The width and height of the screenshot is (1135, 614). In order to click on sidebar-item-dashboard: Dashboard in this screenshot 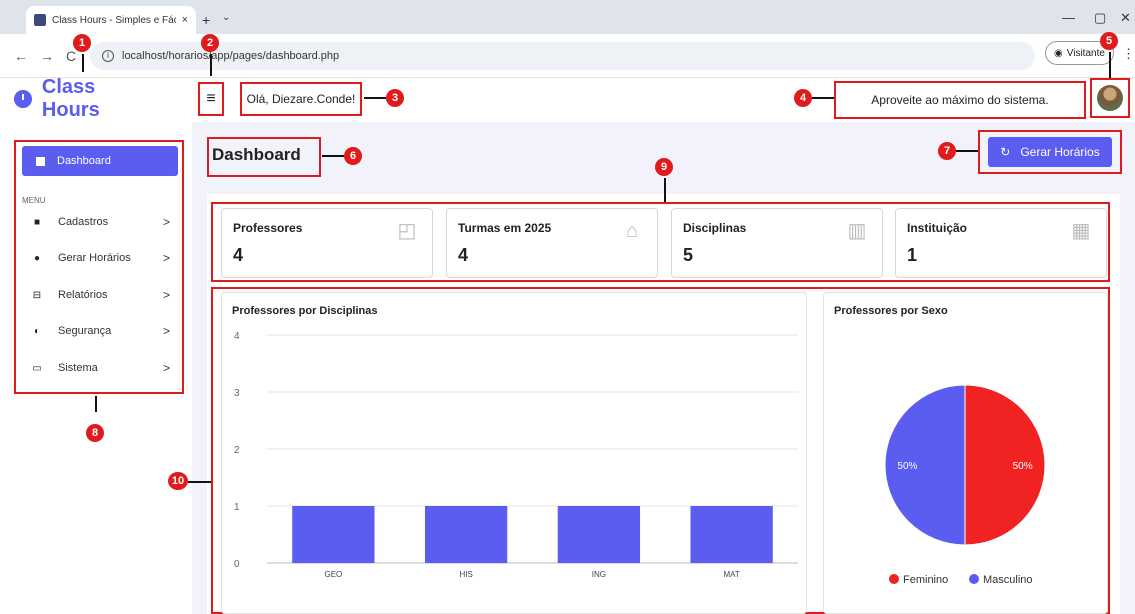, I will do `click(100, 161)`.